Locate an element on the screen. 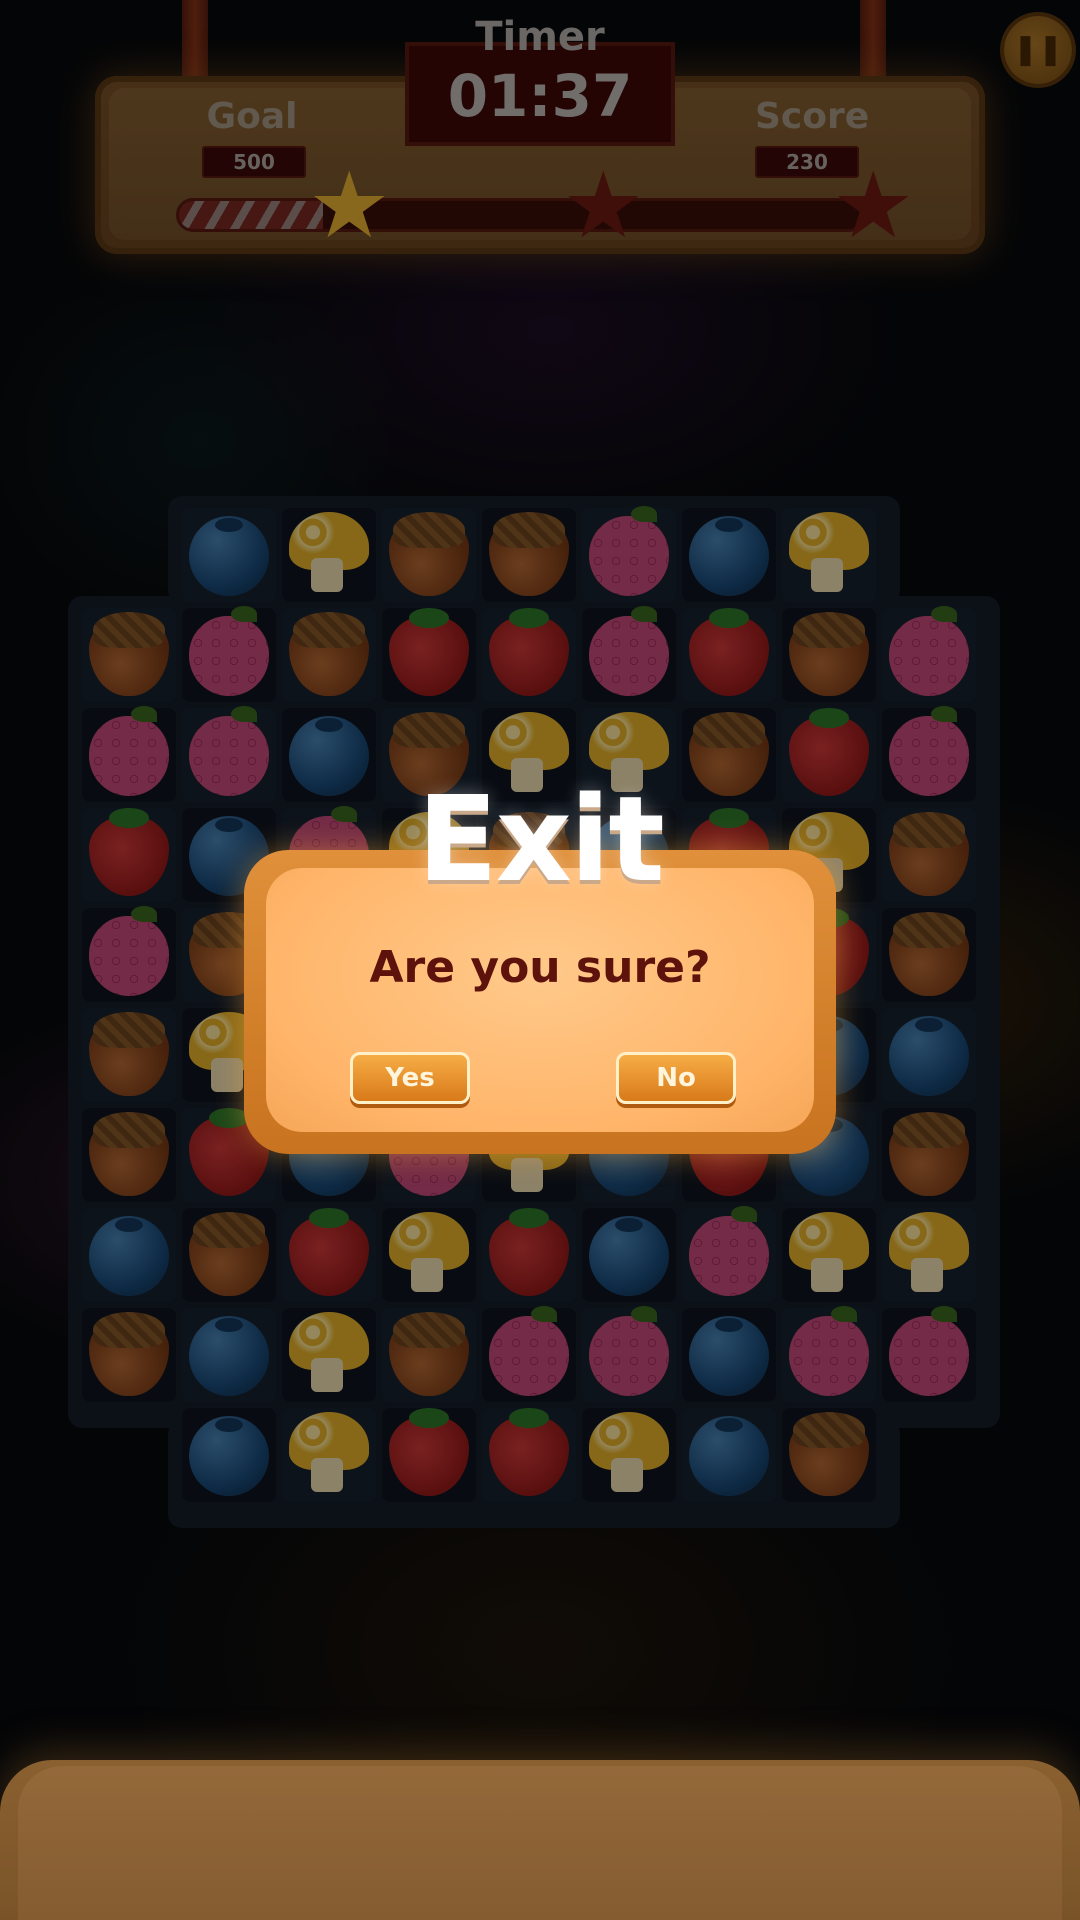  dialog-title: Exit is located at coordinates (541, 839).